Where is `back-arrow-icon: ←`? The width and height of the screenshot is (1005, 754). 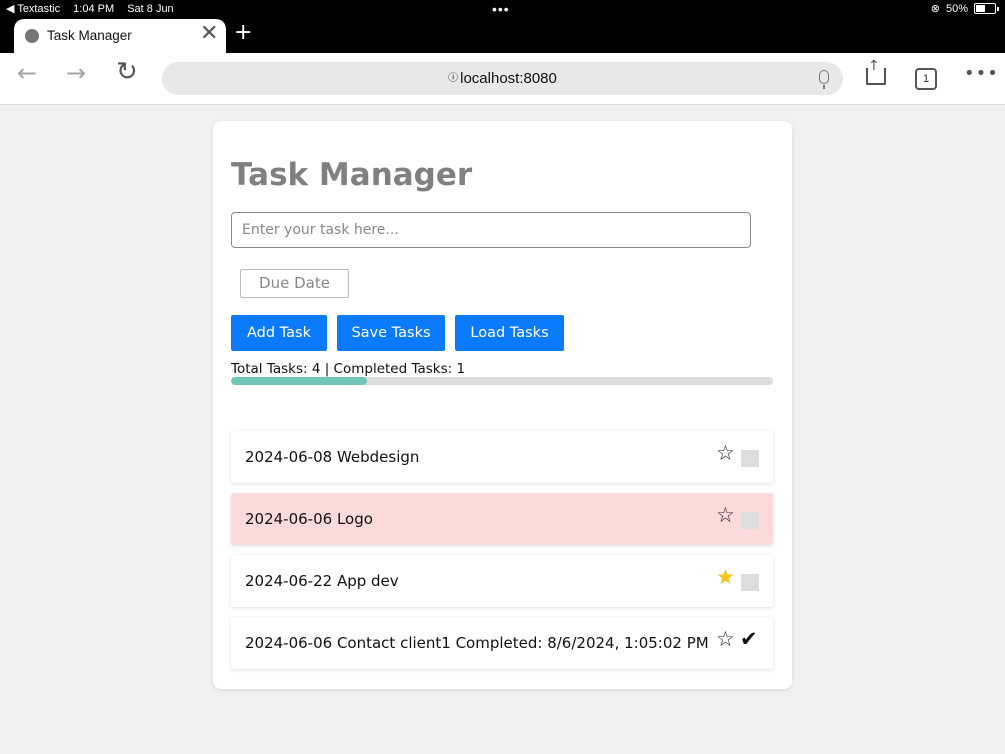 back-arrow-icon: ← is located at coordinates (27, 73).